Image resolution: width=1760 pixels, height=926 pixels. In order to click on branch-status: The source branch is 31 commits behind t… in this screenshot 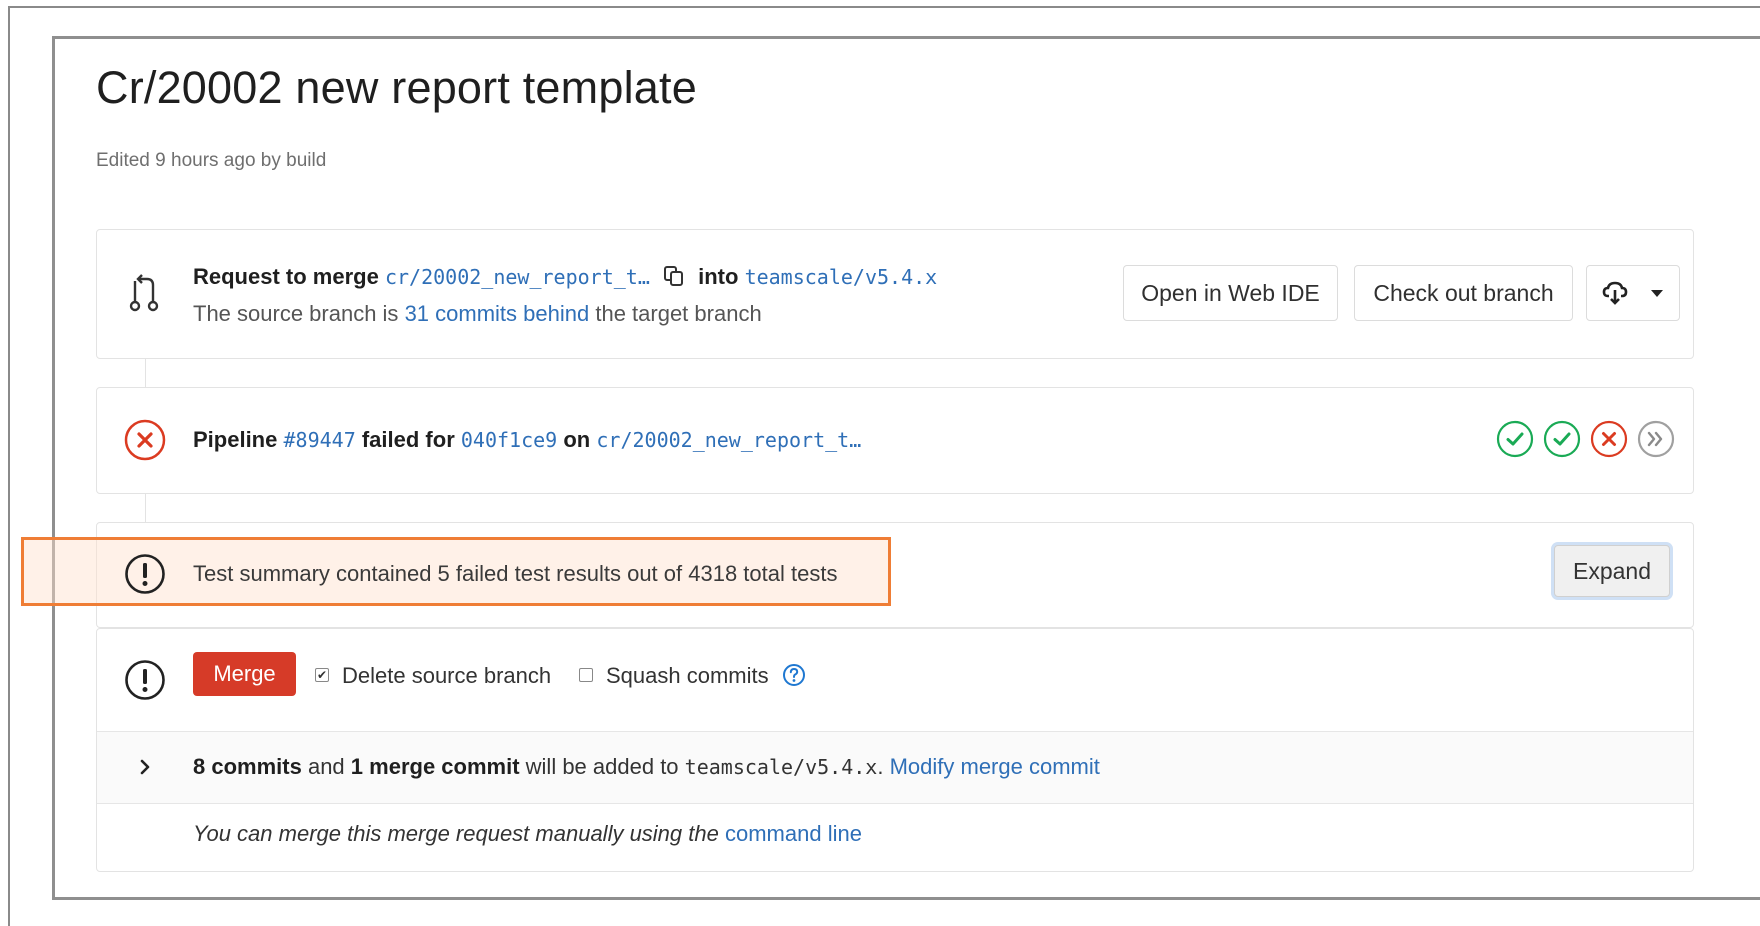, I will do `click(477, 314)`.